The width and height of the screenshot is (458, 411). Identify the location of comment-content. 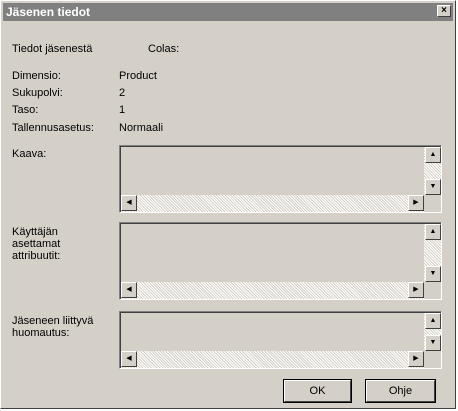
(272, 332).